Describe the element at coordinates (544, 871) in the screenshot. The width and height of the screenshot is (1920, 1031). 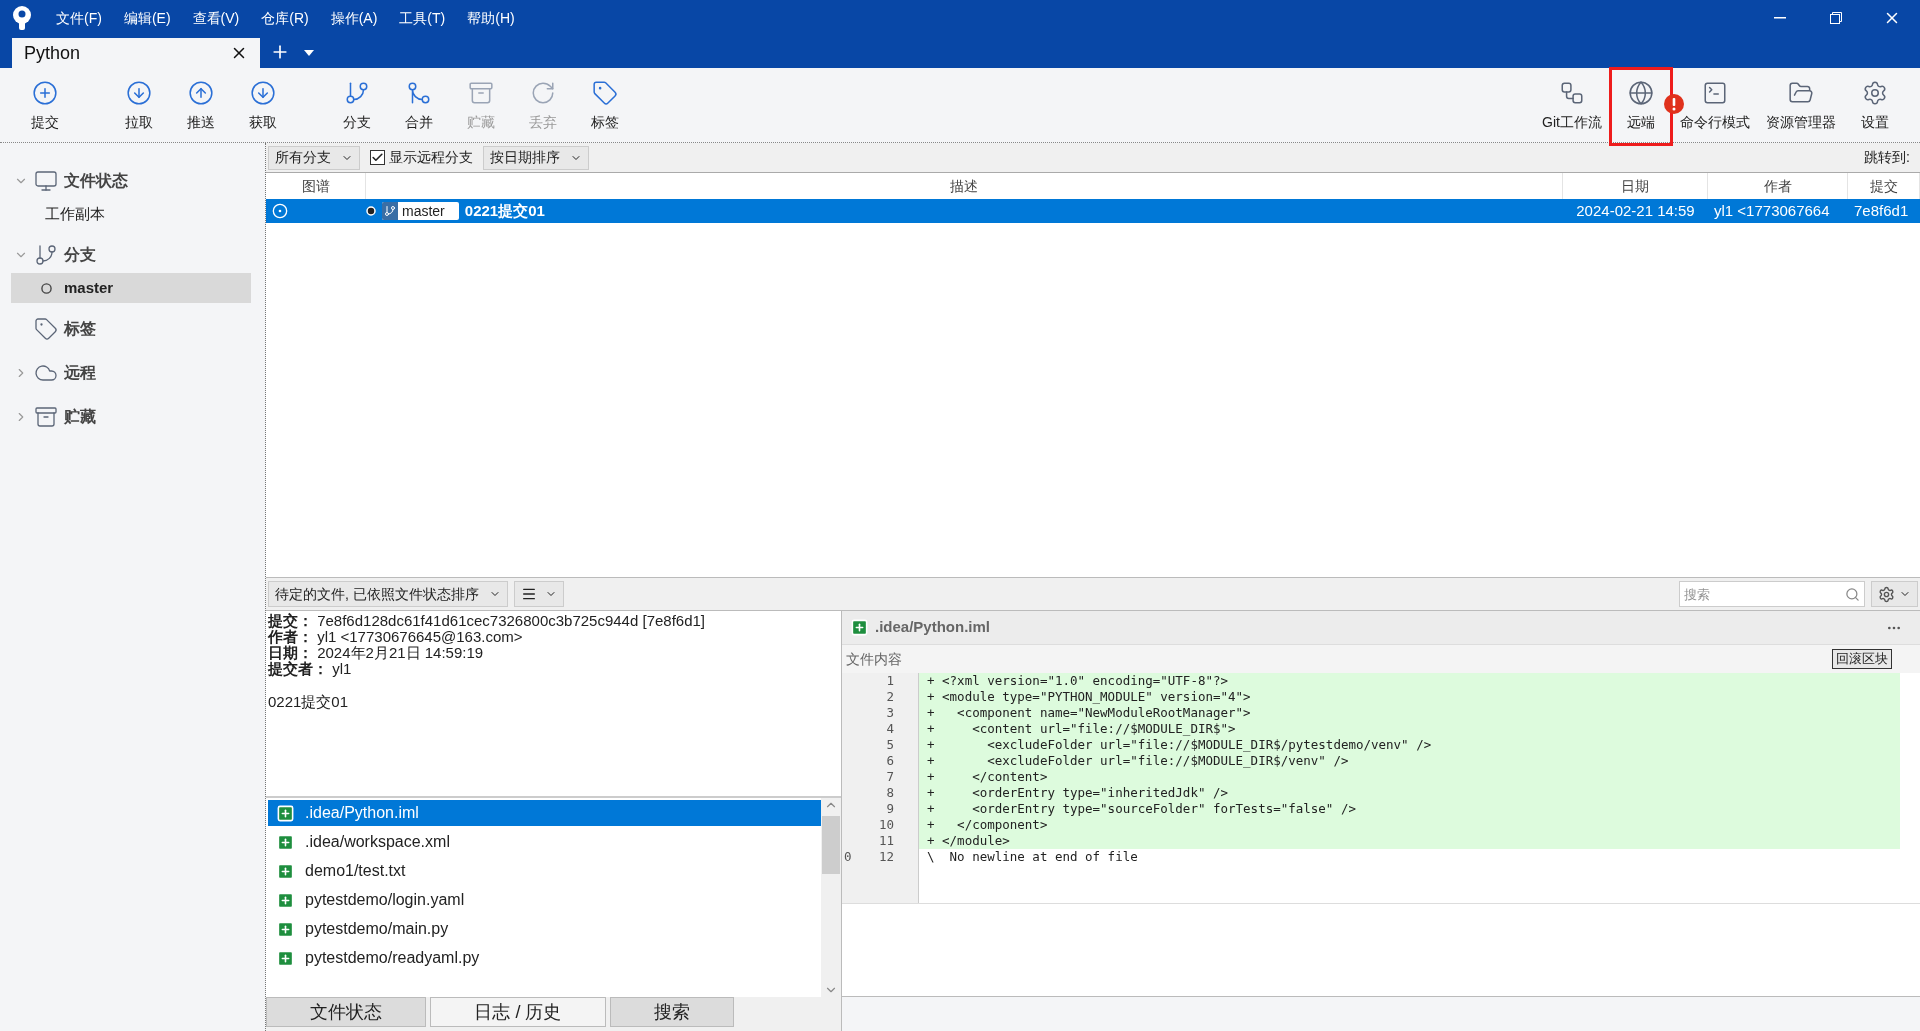
I see `file-row: demo1/test.txt` at that location.